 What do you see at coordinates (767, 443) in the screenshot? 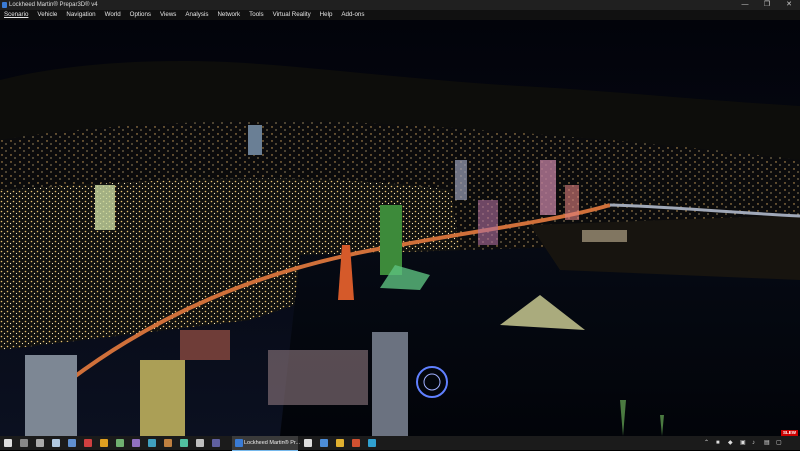
I see `tray-icon: ▤` at bounding box center [767, 443].